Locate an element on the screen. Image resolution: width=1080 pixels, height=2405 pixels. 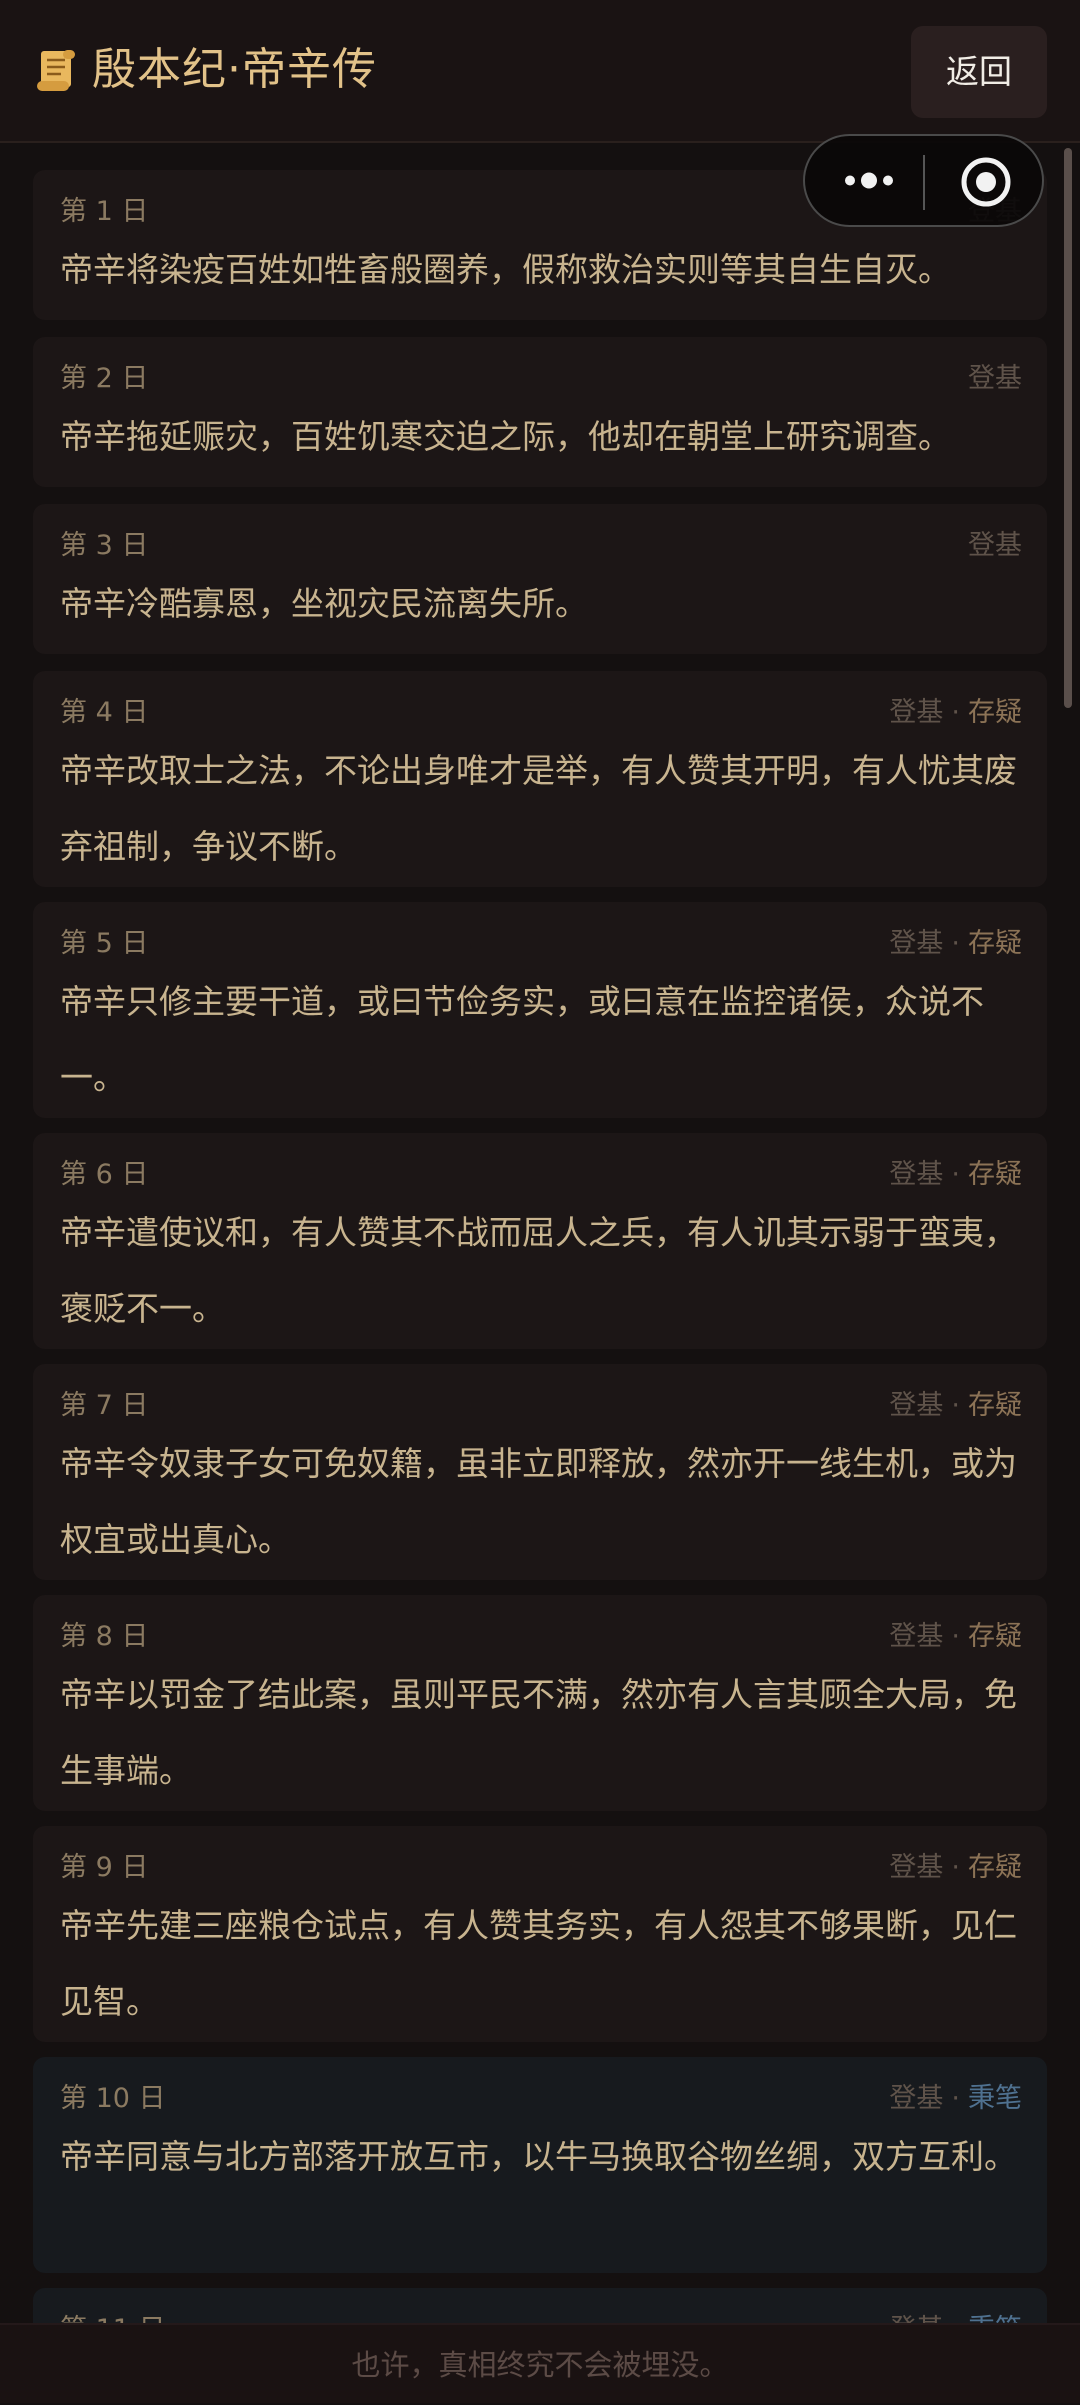
entry-day: 第 9 日 is located at coordinates (104, 1867).